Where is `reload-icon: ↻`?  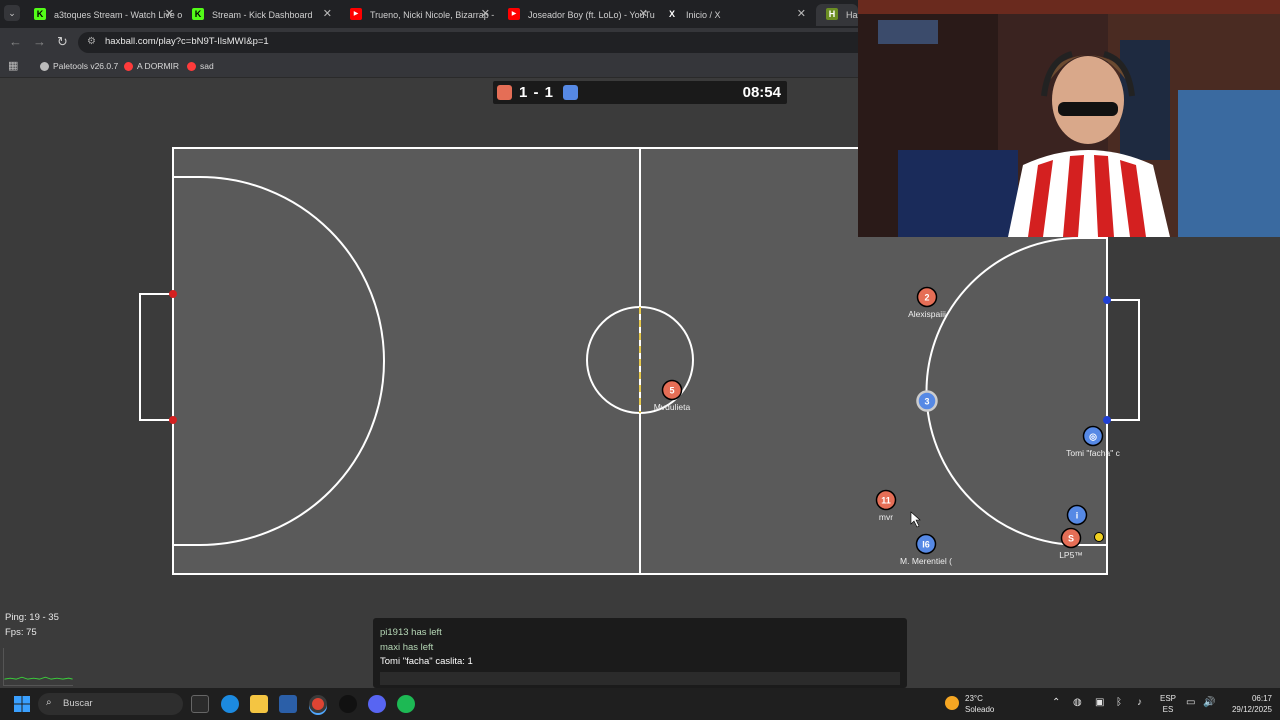
reload-icon: ↻ is located at coordinates (62, 42).